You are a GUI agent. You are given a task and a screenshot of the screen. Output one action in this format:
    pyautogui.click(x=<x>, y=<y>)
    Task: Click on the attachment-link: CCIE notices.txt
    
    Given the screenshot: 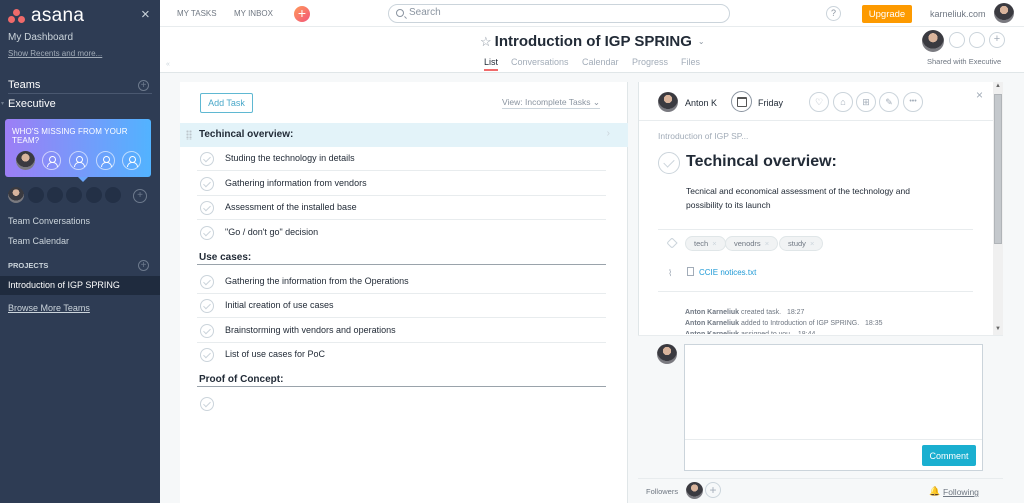 What is the action you would take?
    pyautogui.click(x=727, y=272)
    